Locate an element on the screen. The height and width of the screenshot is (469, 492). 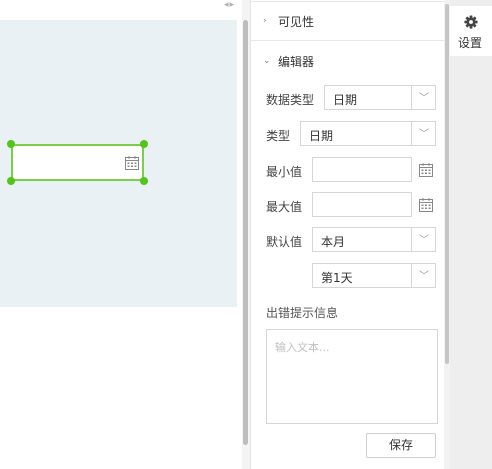
date-picker-widget is located at coordinates (77, 162).